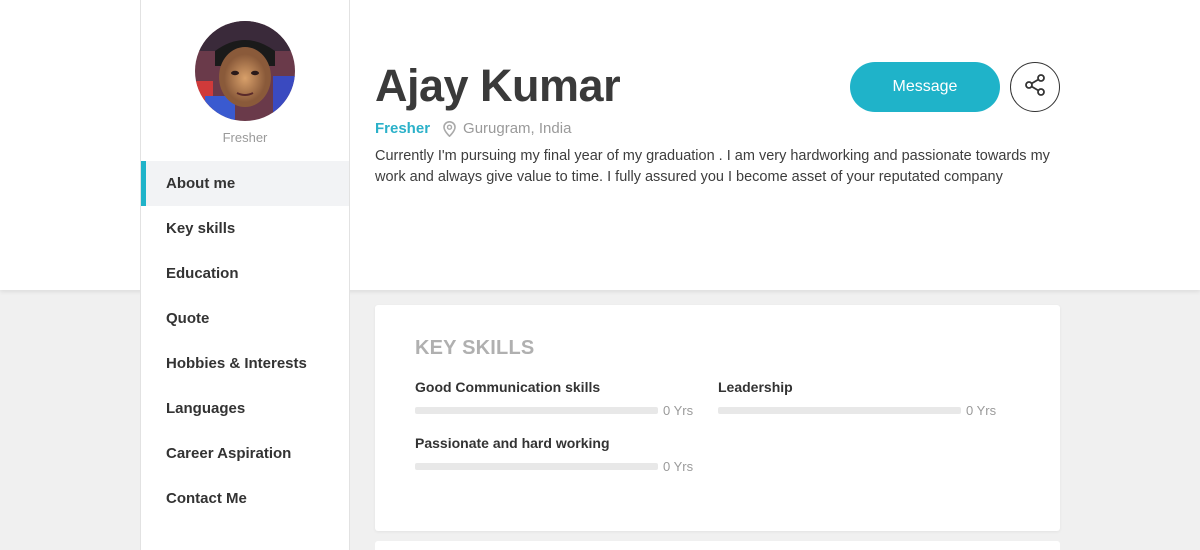  I want to click on share-button, so click(1035, 87).